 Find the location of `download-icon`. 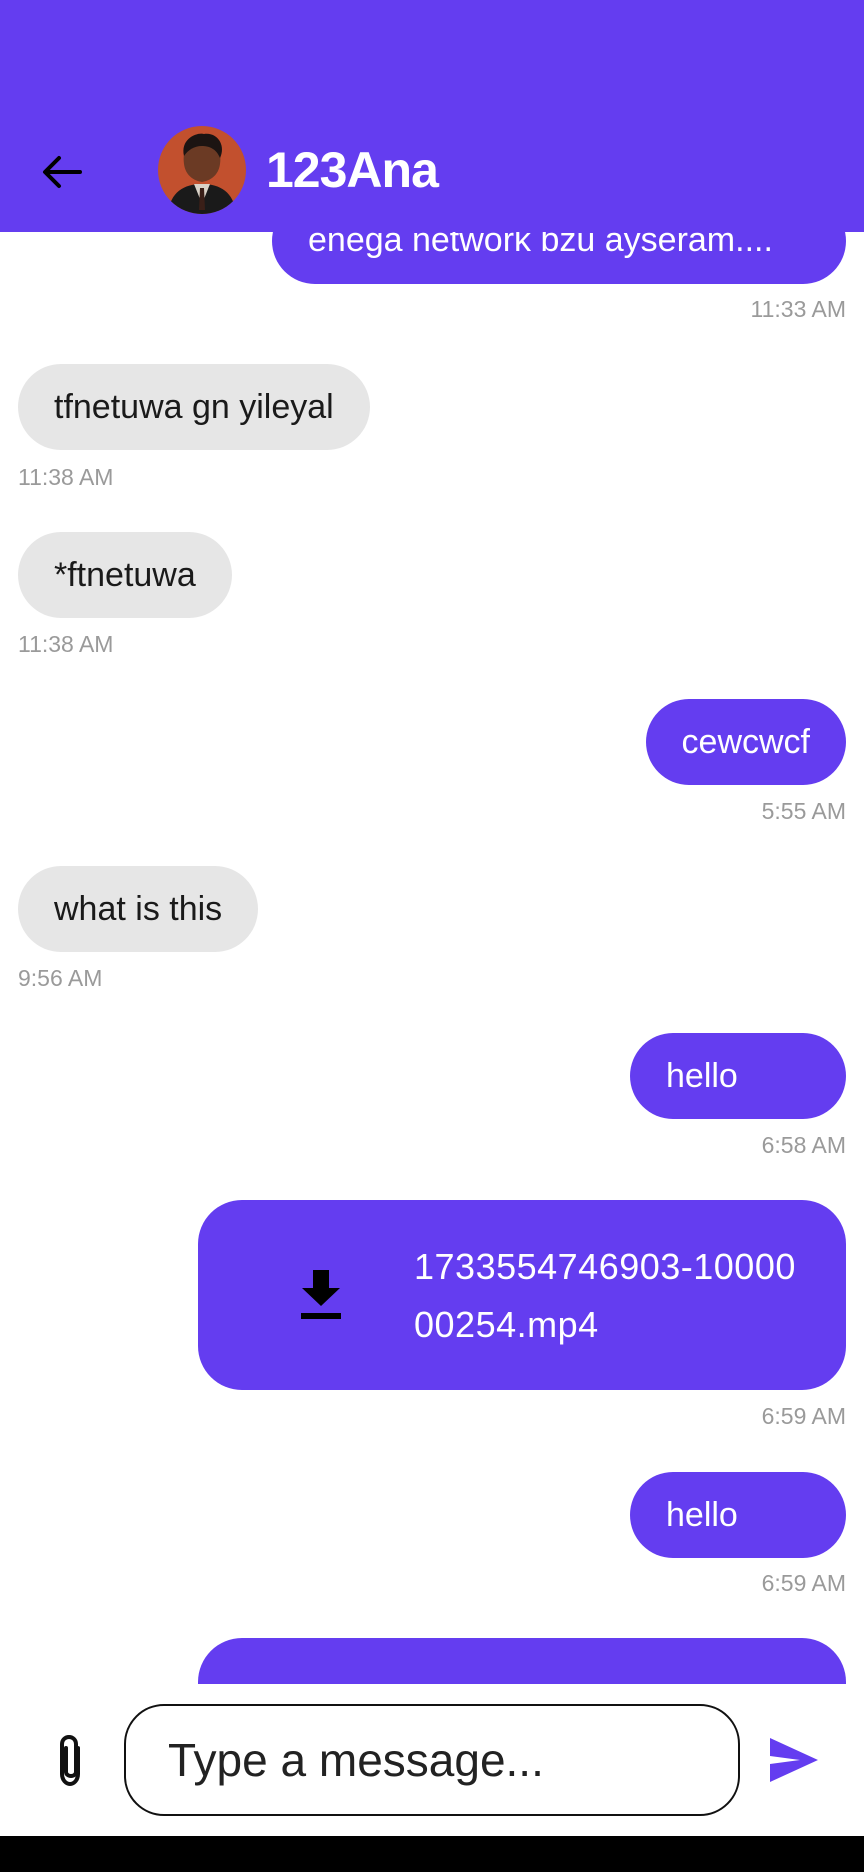

download-icon is located at coordinates (321, 1295).